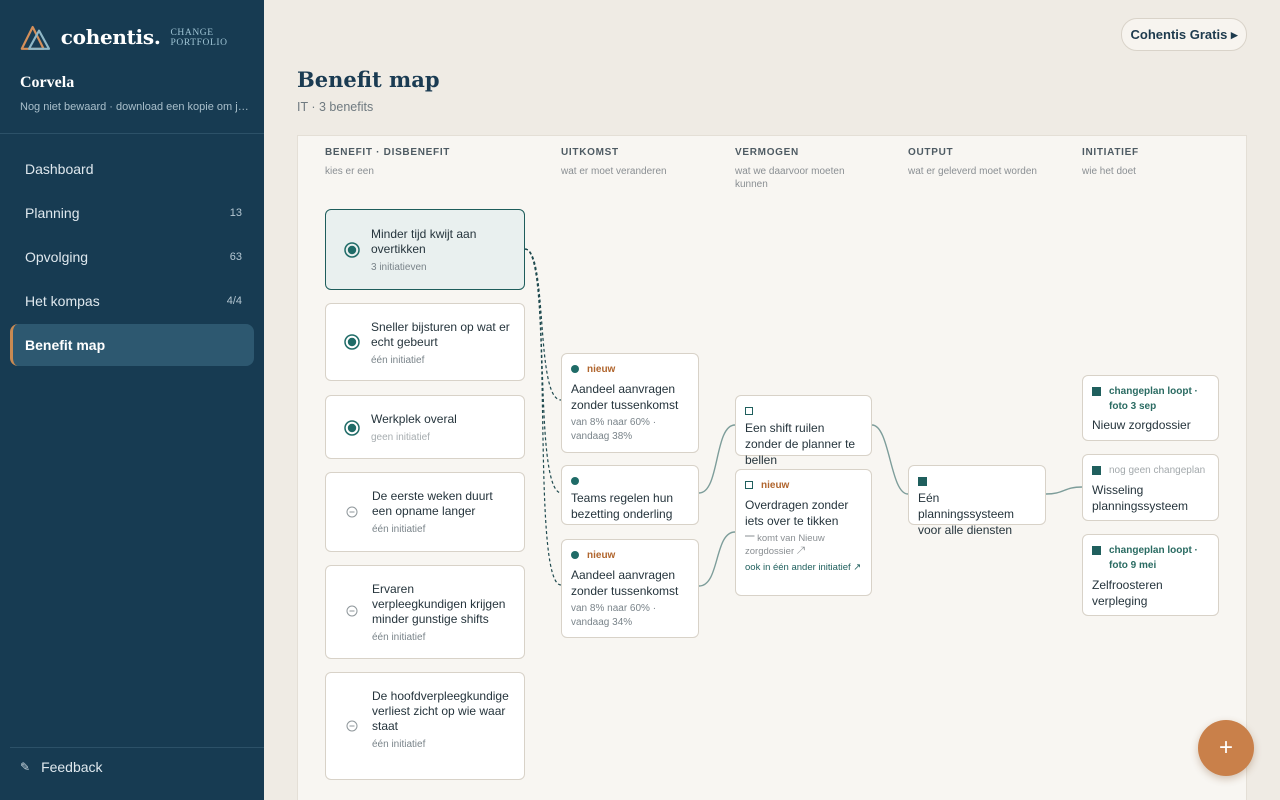 This screenshot has width=1280, height=800. I want to click on initiative-title: Nieuw zorgdossier, so click(1141, 425).